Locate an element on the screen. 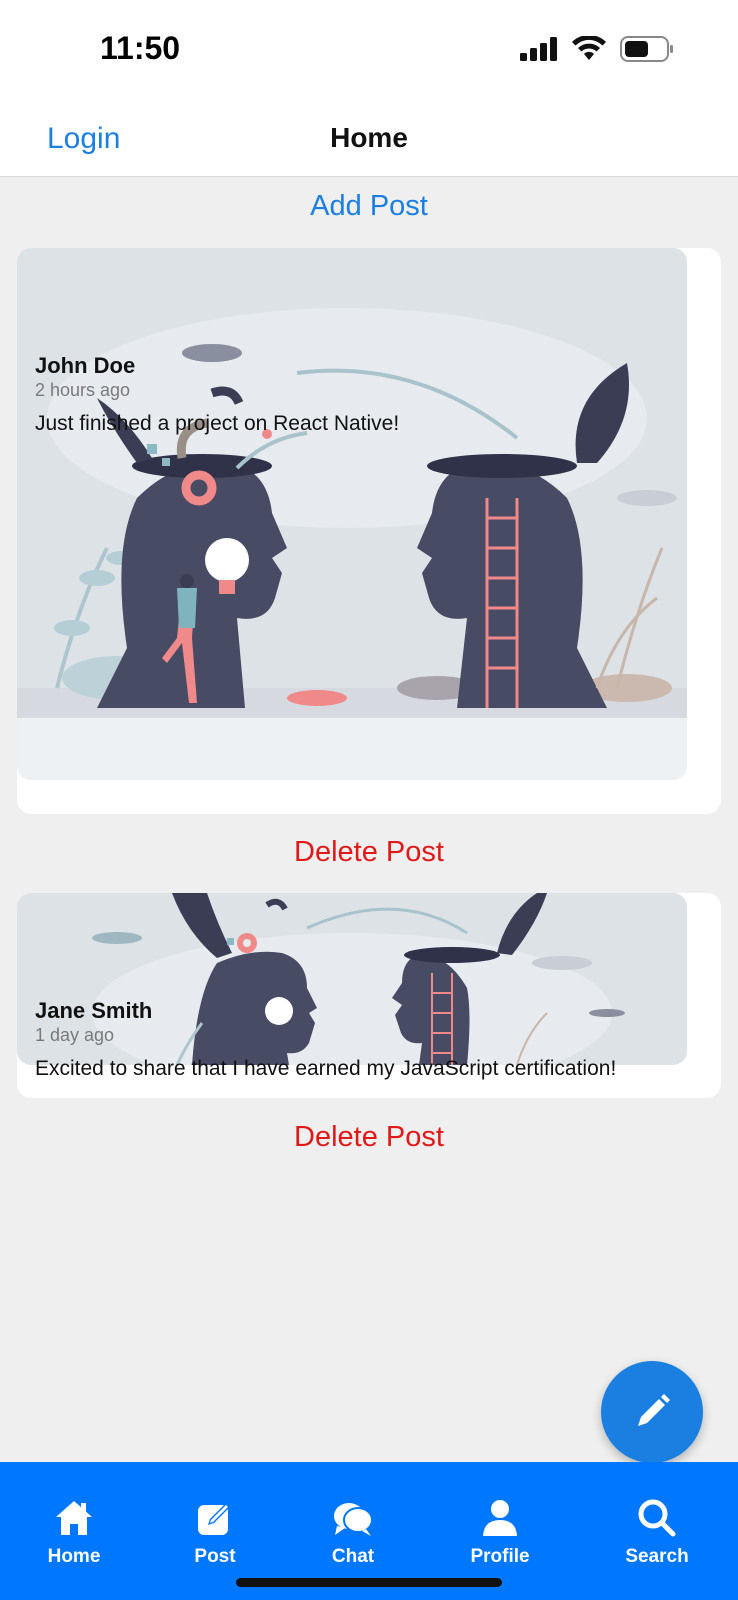  post-image is located at coordinates (352, 979).